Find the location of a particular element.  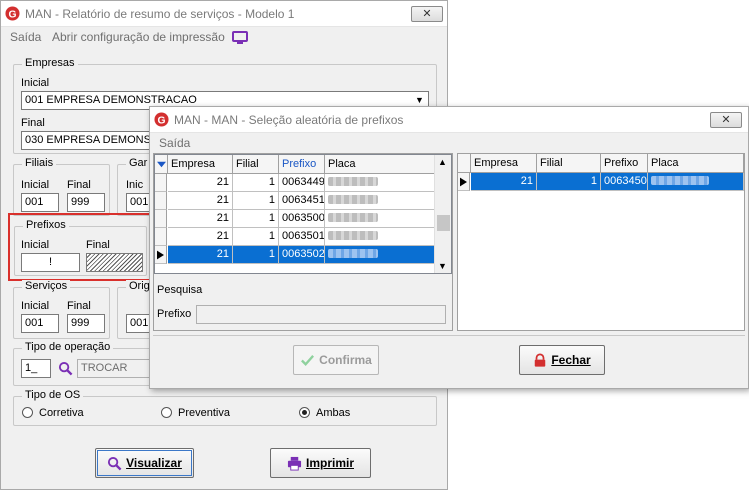

tipo-os-group: Tipo de OS Corretiva Preventiva Ambas is located at coordinates (225, 407).